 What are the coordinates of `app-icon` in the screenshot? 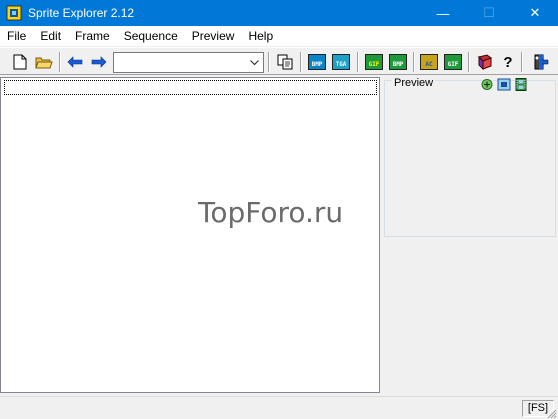 It's located at (14, 13).